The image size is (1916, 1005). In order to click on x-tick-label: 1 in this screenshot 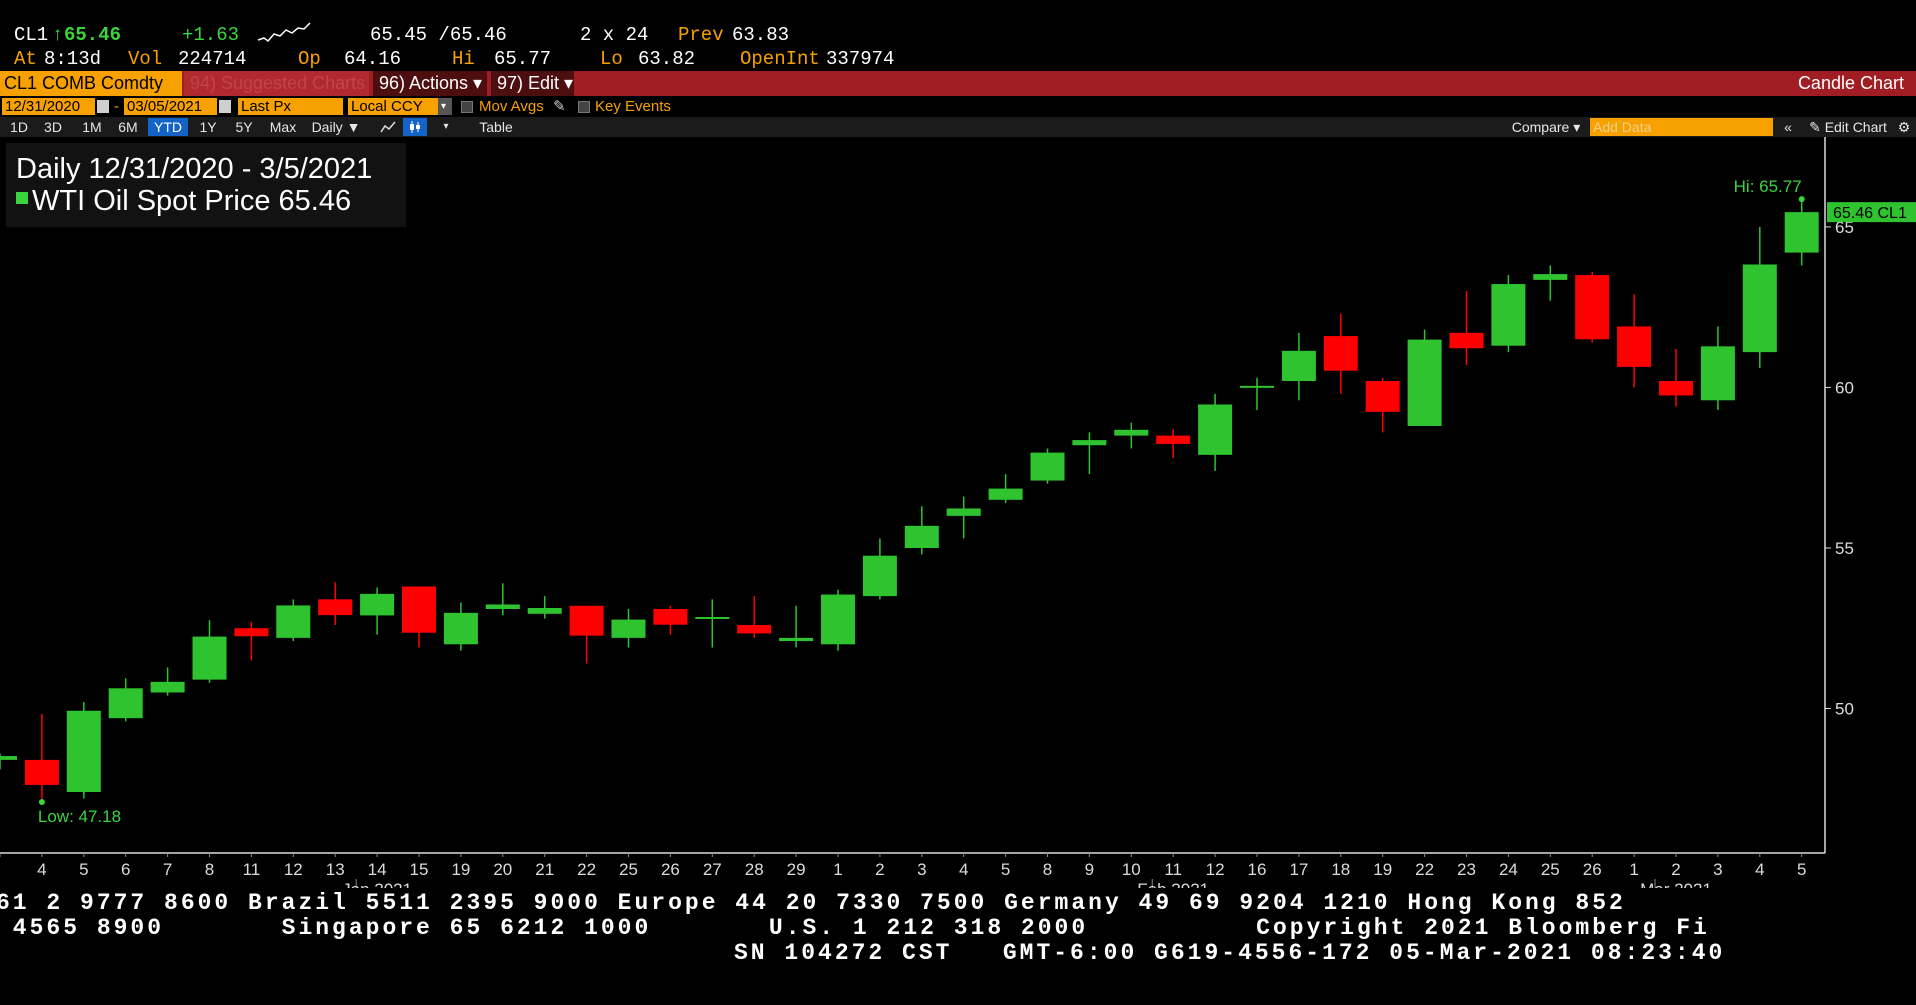, I will do `click(1633, 869)`.